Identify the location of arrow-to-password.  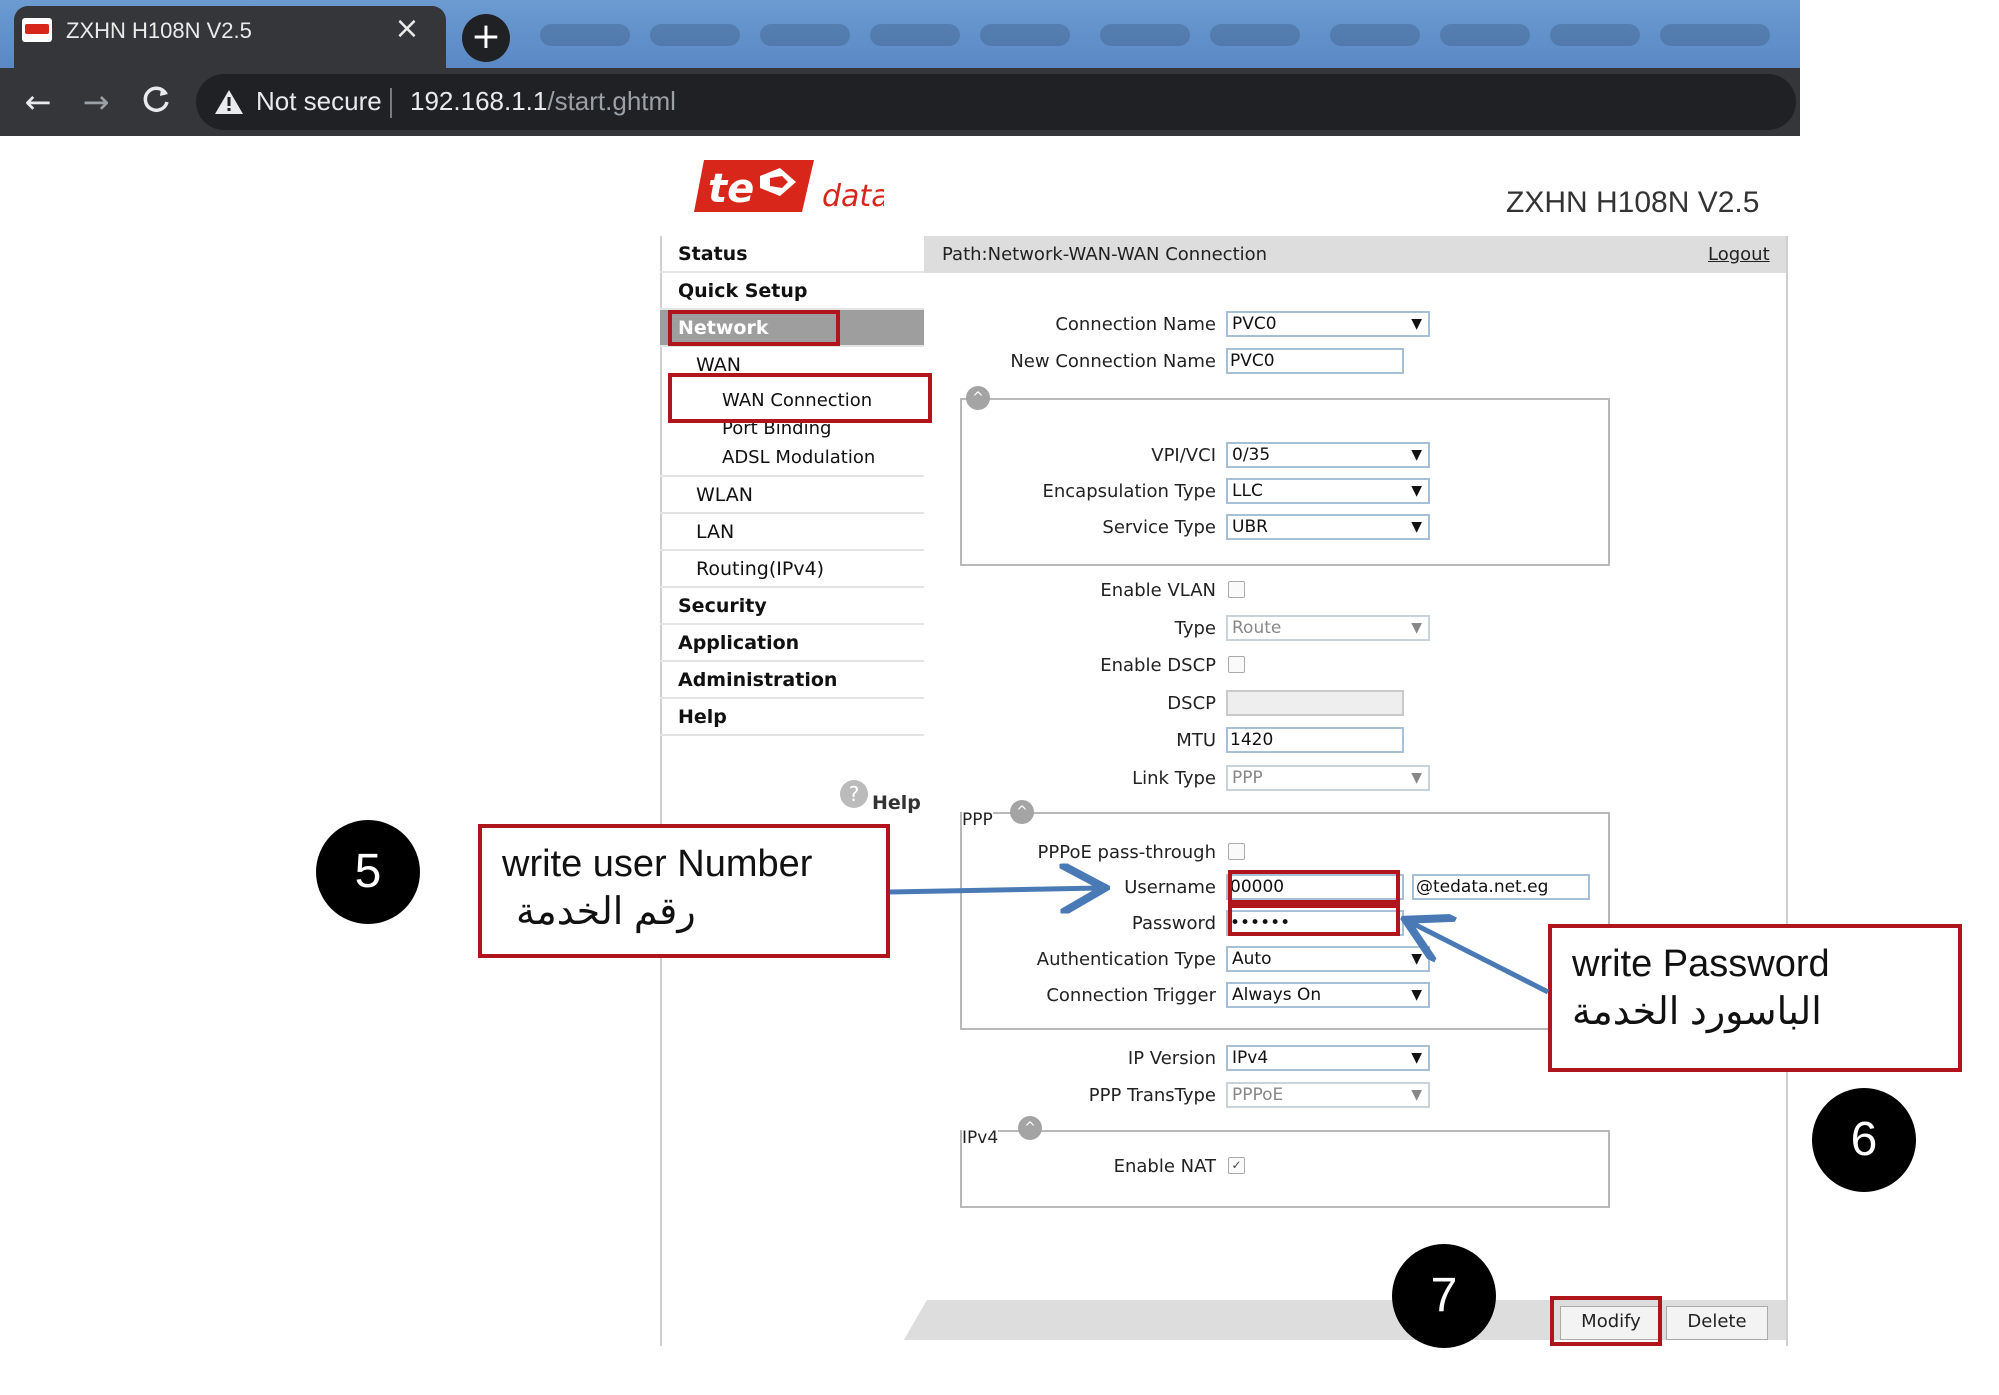
(1480, 958).